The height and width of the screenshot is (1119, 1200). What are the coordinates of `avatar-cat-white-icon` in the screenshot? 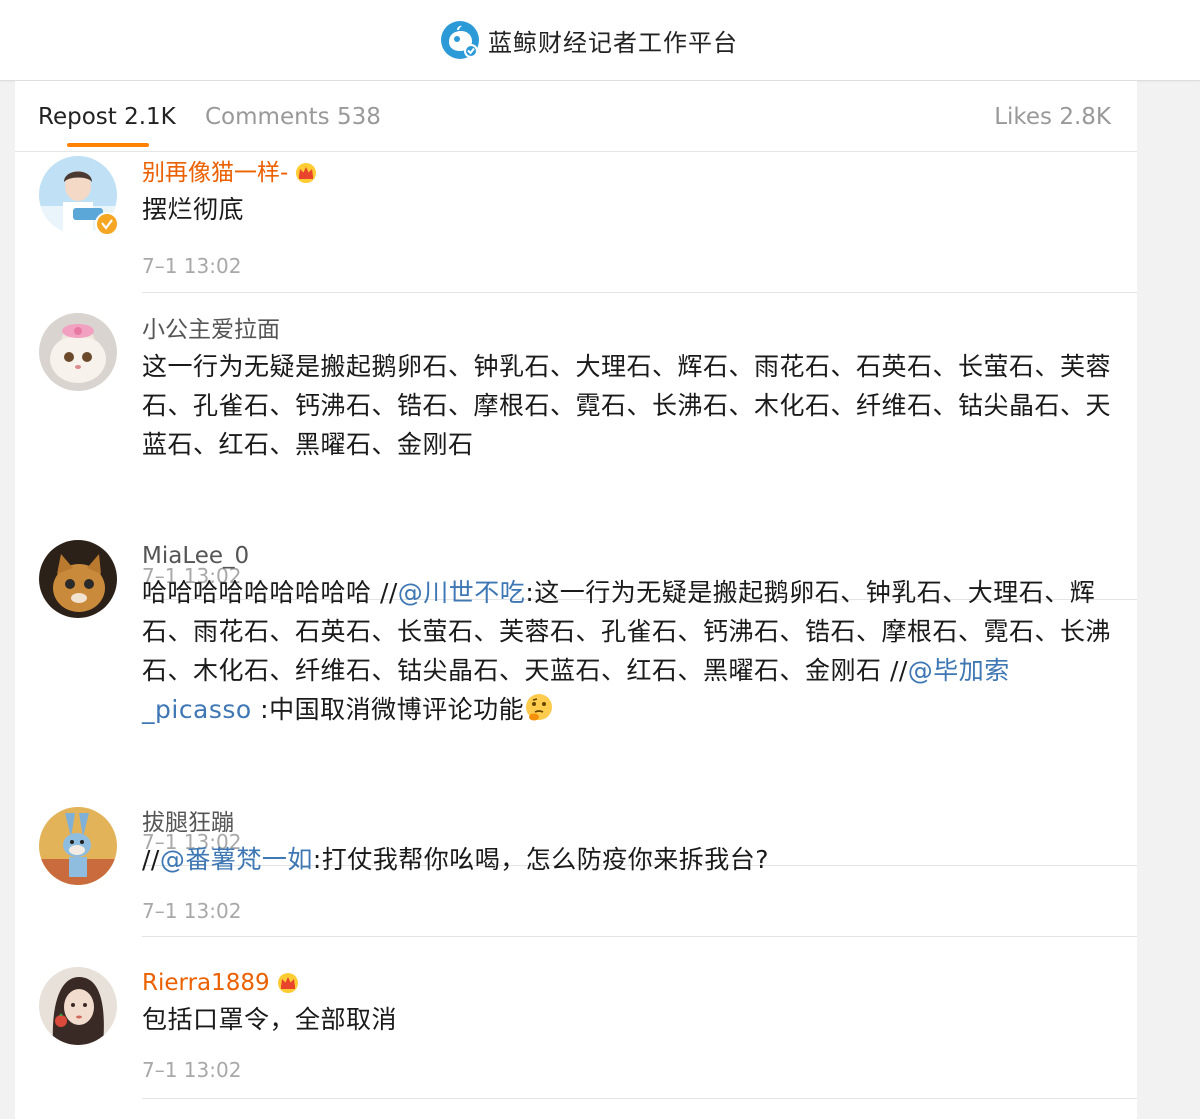 It's located at (78, 352).